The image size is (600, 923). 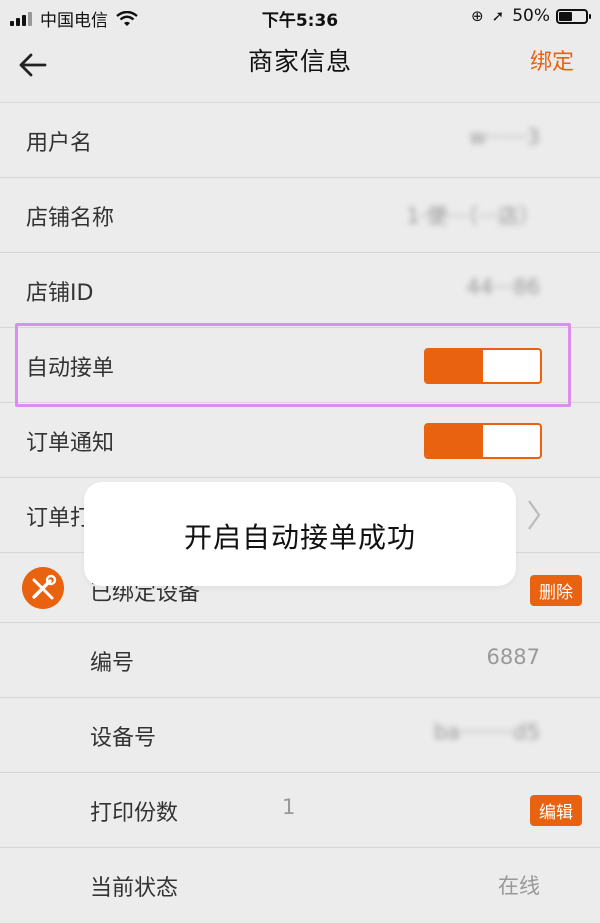 I want to click on row-order-notify: 订单通知, so click(x=300, y=439).